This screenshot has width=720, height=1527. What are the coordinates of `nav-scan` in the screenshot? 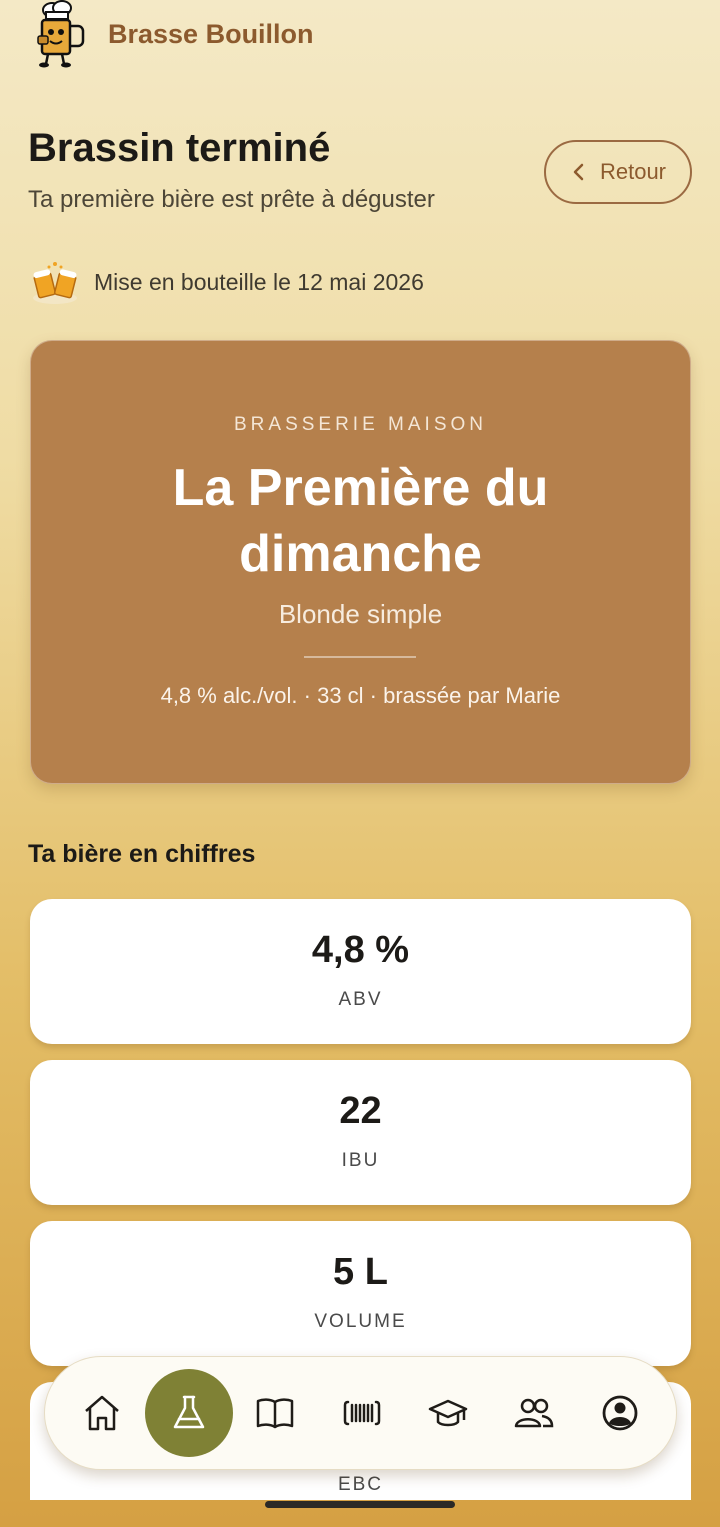 It's located at (362, 1413).